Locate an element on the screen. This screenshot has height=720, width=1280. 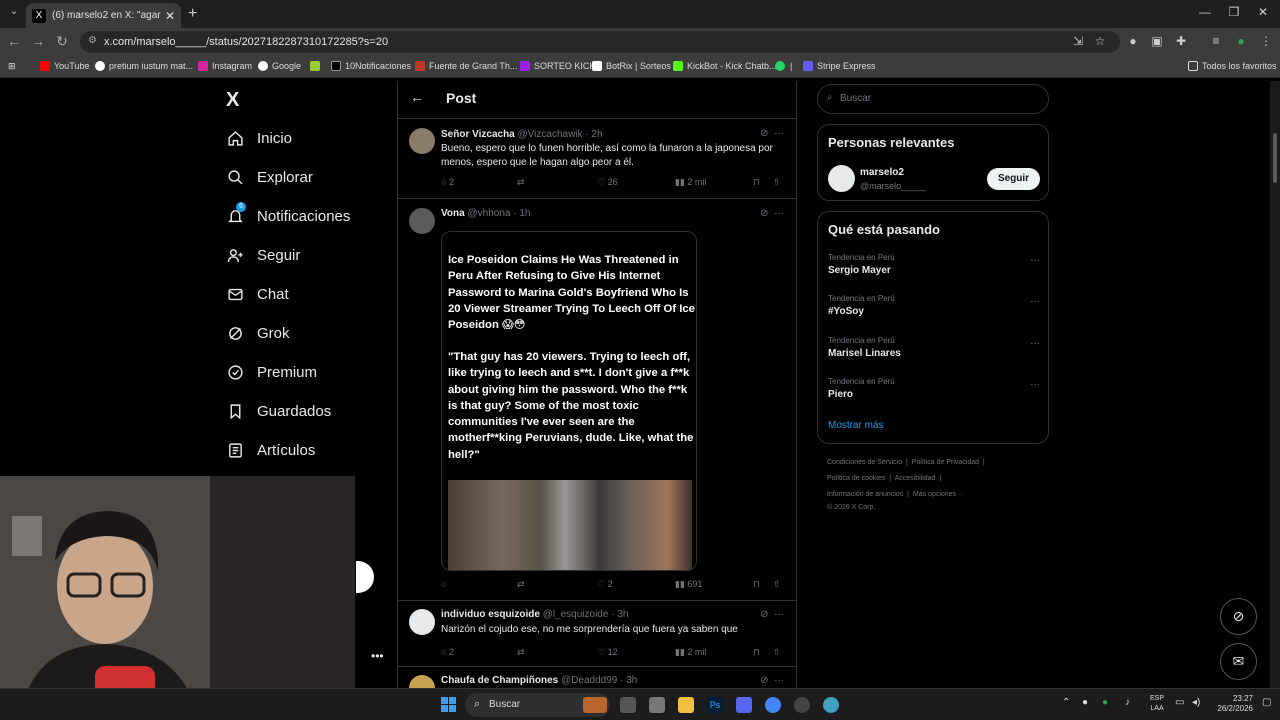
reply-button: ○ is located at coordinates (443, 584).